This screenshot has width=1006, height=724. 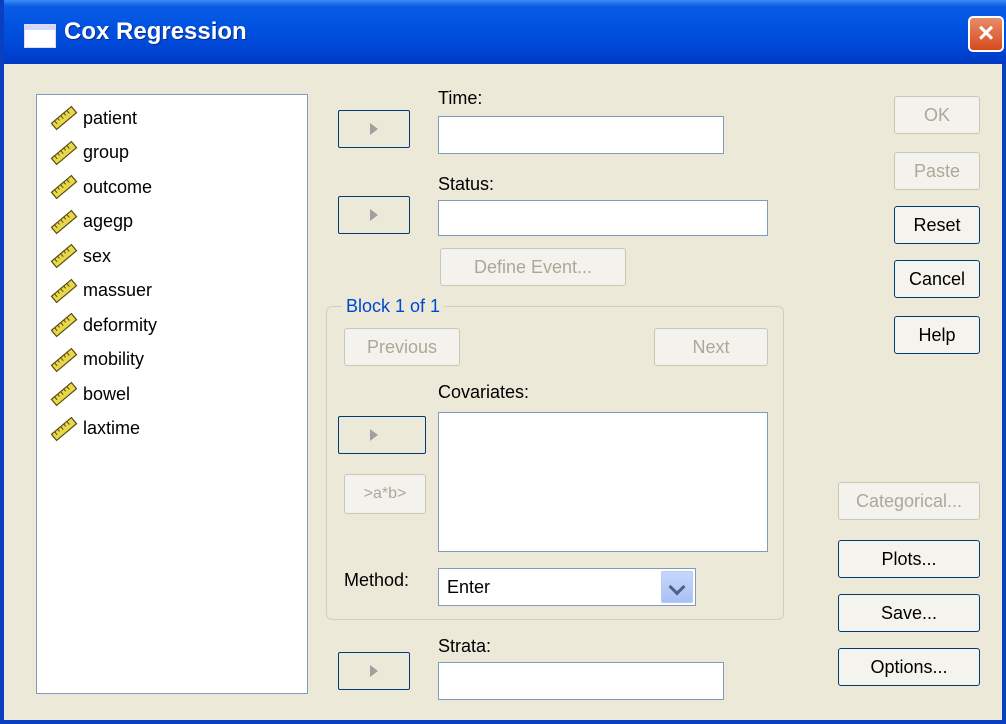 What do you see at coordinates (986, 34) in the screenshot?
I see `close-button: ×` at bounding box center [986, 34].